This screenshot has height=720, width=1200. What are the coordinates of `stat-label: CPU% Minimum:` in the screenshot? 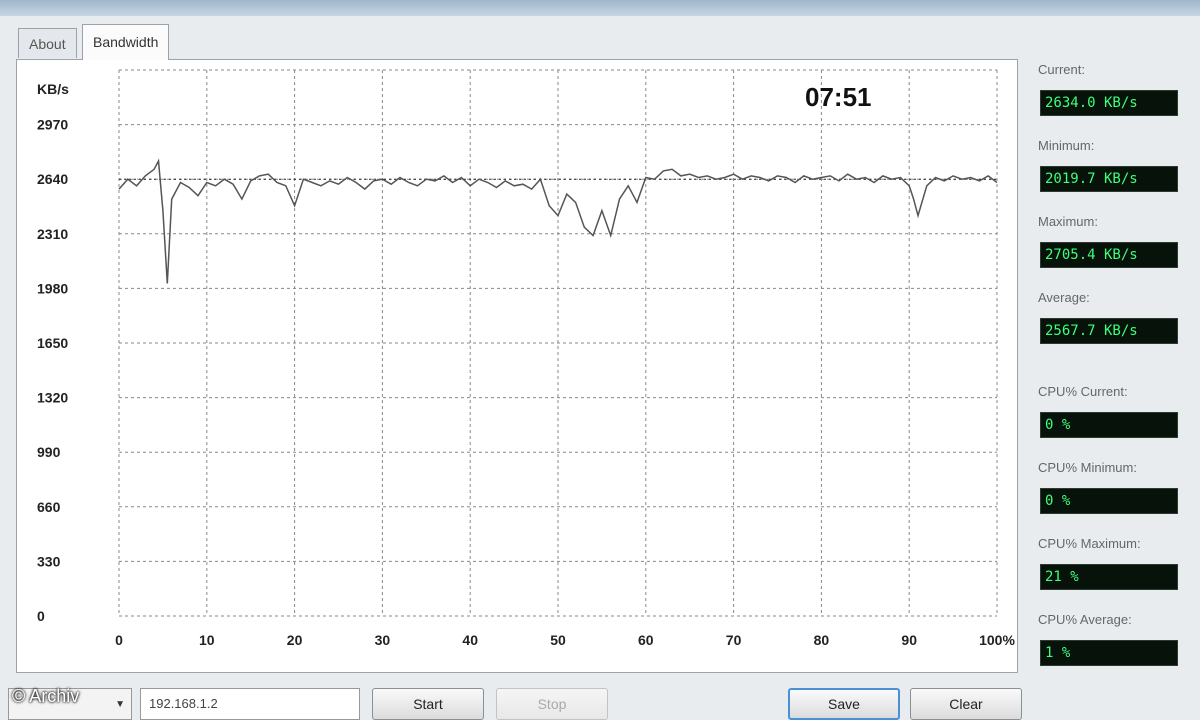 It's located at (1087, 467).